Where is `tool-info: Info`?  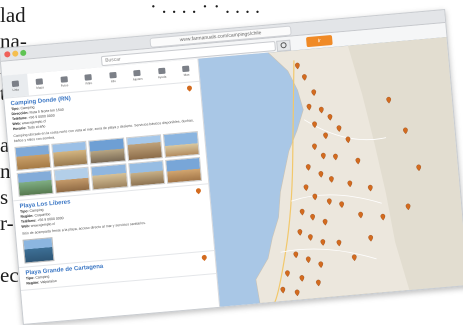 tool-info: Info is located at coordinates (113, 77).